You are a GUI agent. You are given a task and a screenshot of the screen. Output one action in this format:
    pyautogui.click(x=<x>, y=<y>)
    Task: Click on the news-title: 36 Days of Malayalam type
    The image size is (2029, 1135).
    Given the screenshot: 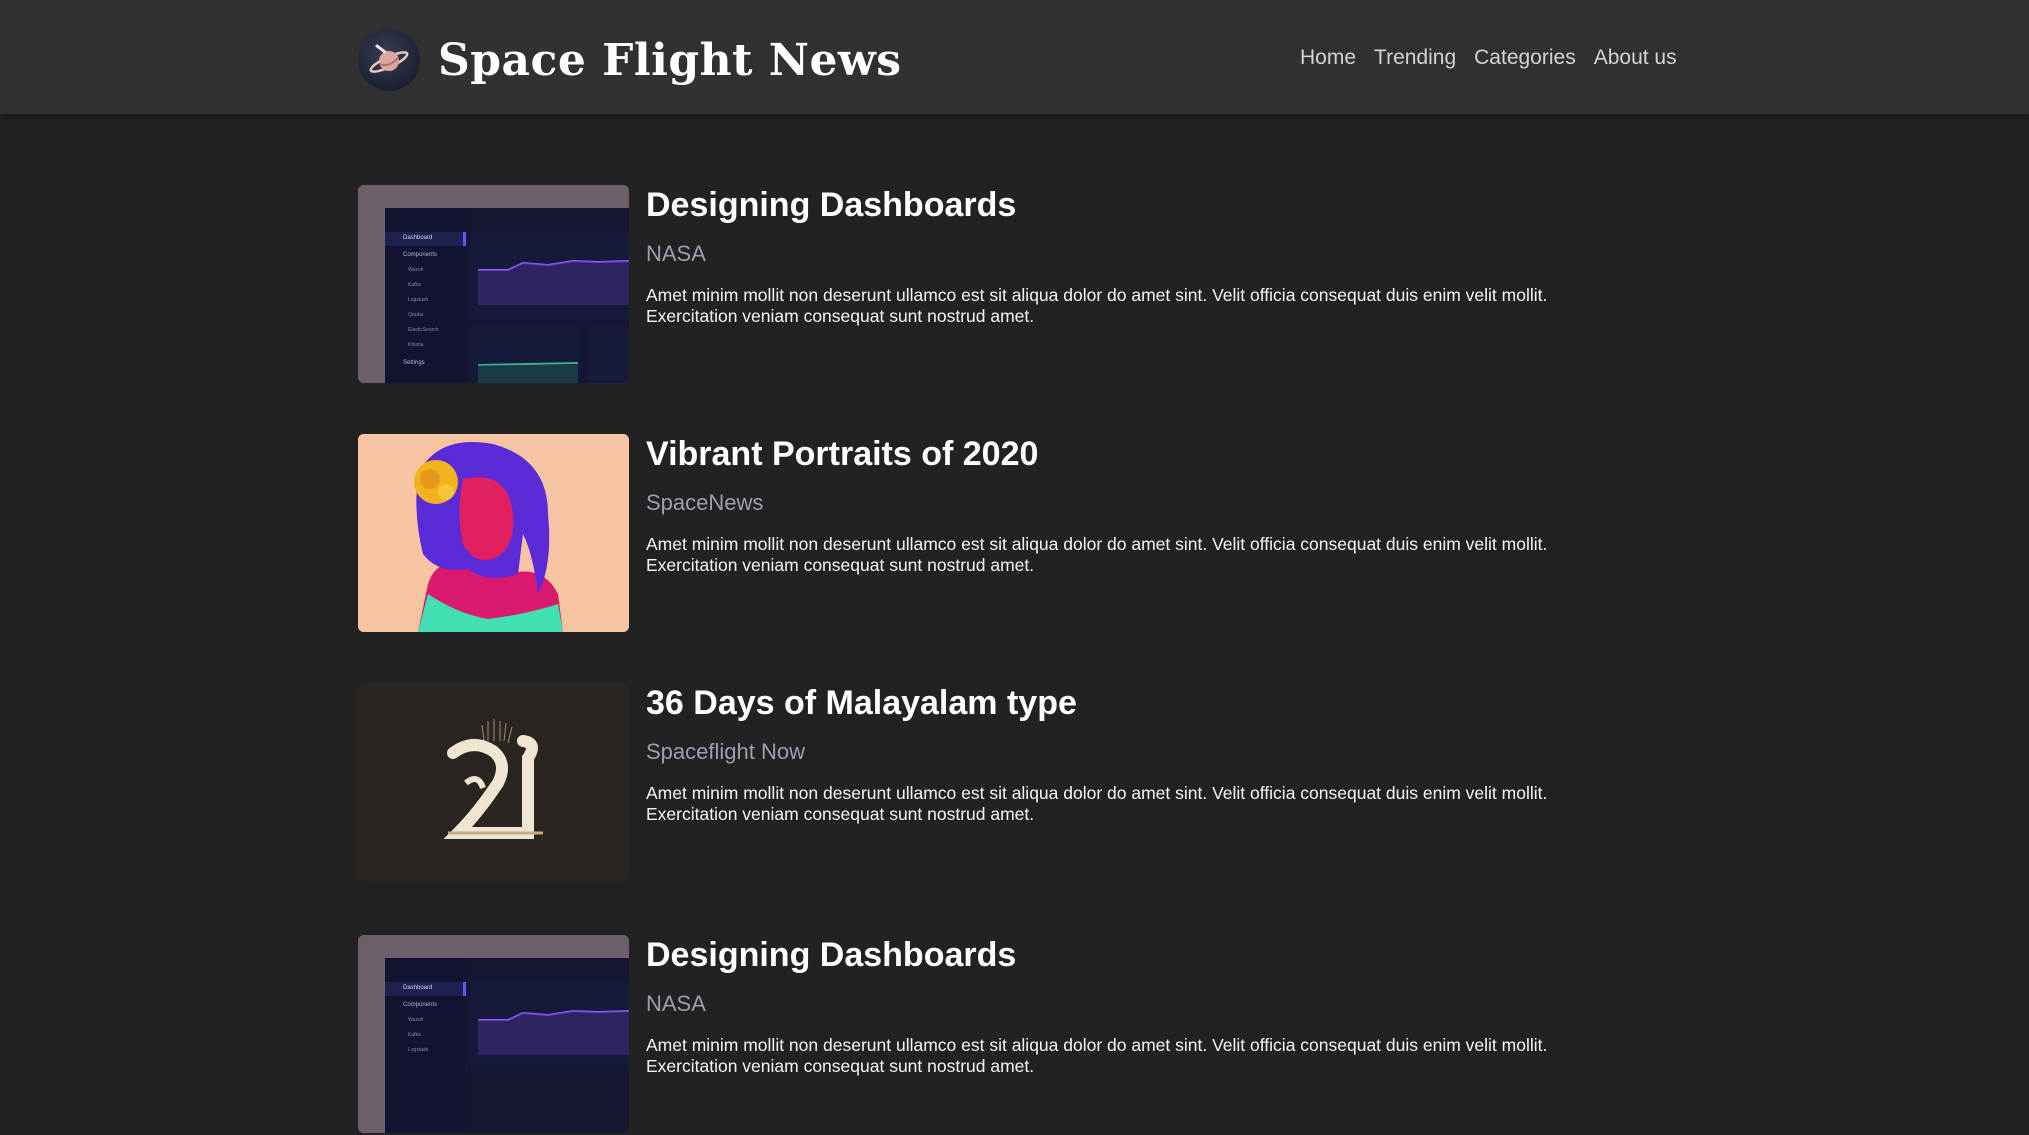 What is the action you would take?
    pyautogui.click(x=1146, y=703)
    